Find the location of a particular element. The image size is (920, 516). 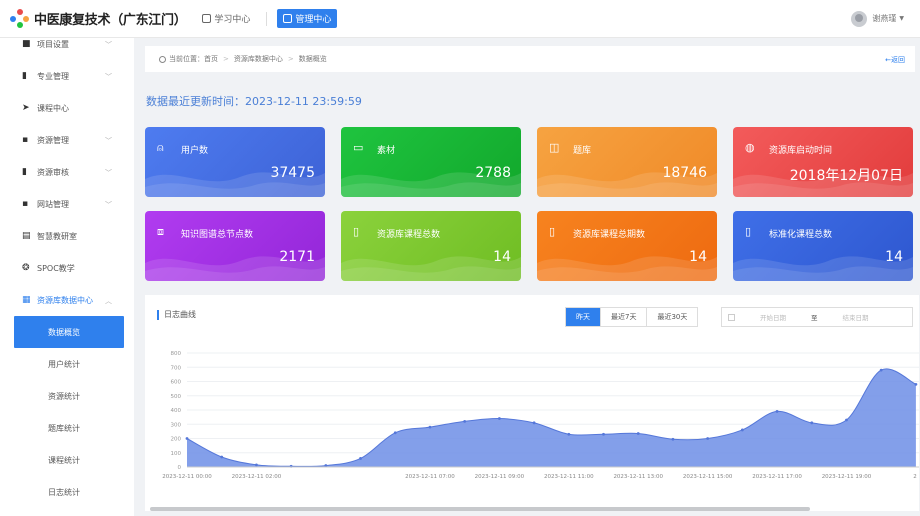

stat-title: 知识图谱总节点数 is located at coordinates (217, 235).